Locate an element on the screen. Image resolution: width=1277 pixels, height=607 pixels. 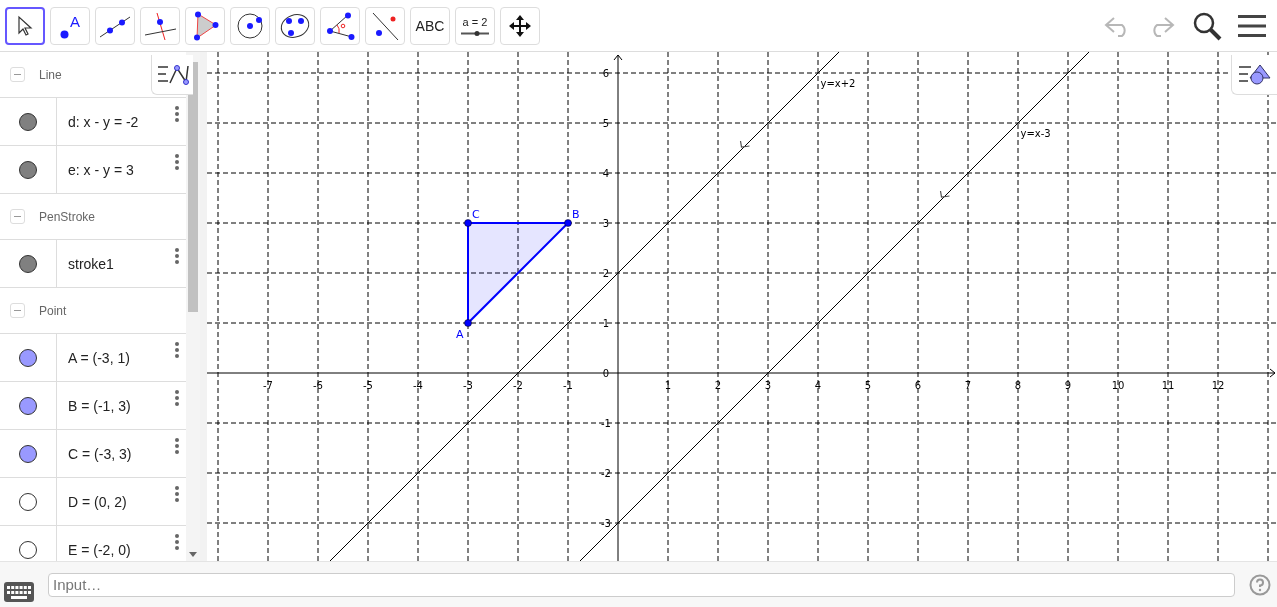
circle-tool is located at coordinates (250, 25).